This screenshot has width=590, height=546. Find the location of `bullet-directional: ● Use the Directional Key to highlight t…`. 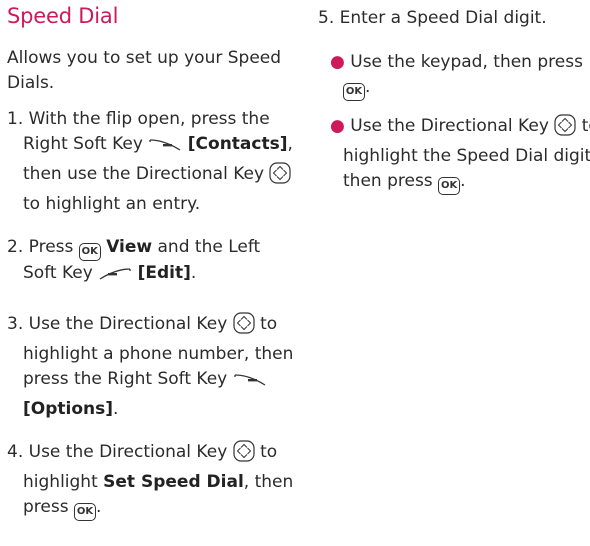

bullet-directional: ● Use the Directional Key to highlight t… is located at coordinates (460, 154).